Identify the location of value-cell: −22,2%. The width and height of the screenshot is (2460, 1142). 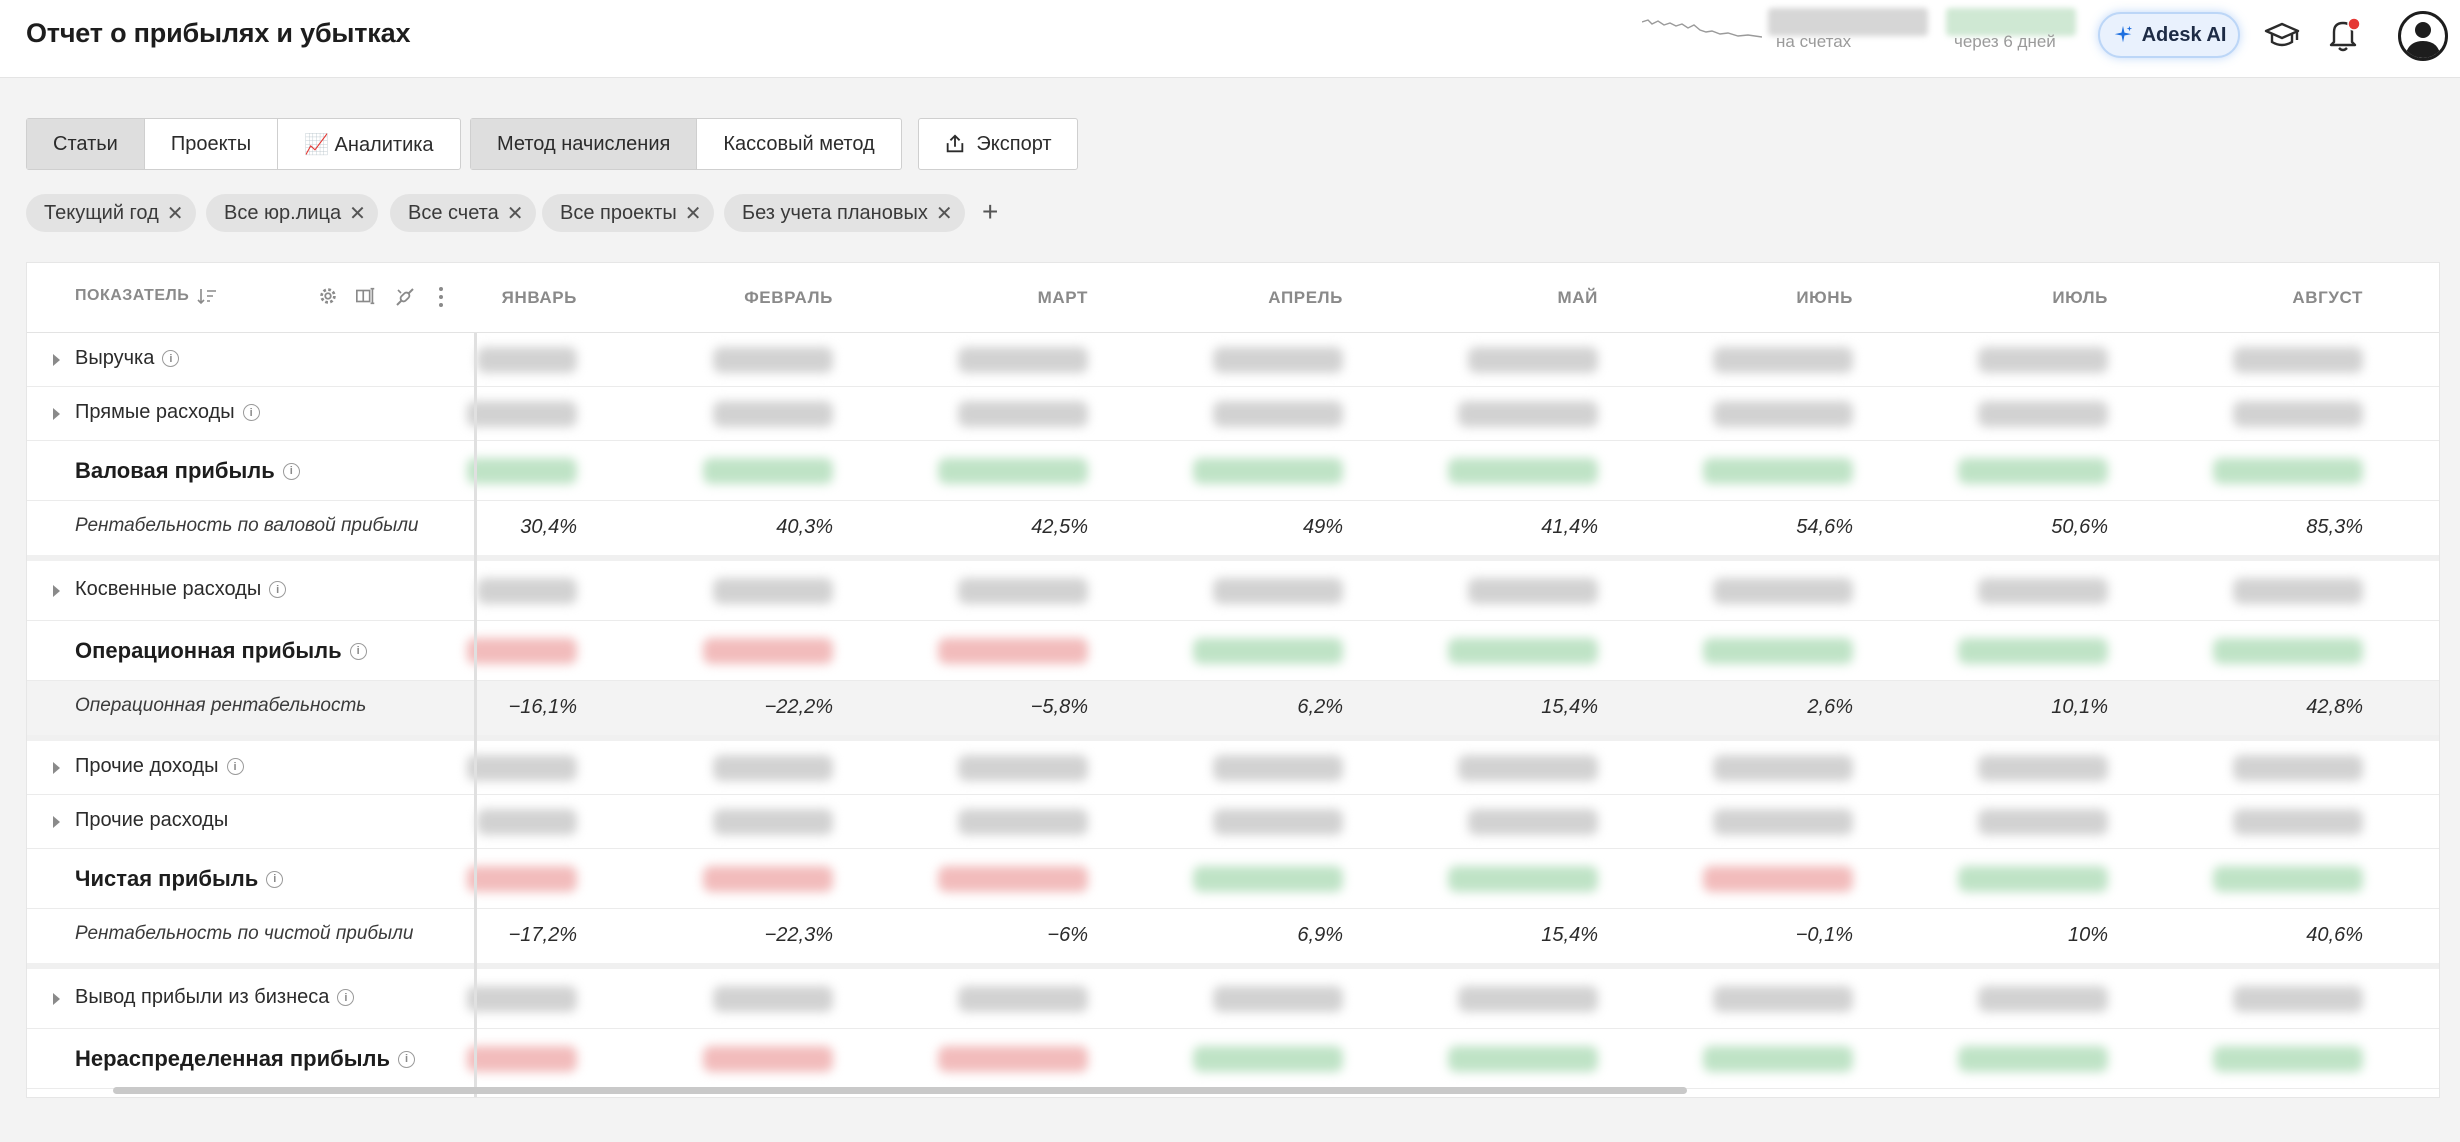
(798, 707).